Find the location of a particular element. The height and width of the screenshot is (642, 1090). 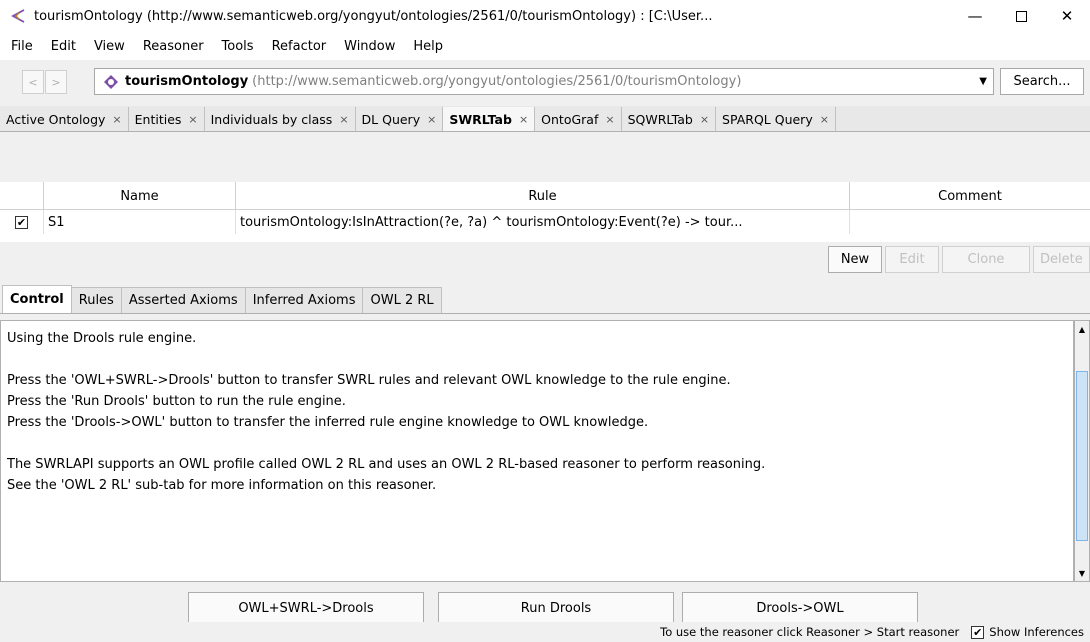

maximize-button is located at coordinates (1021, 16).